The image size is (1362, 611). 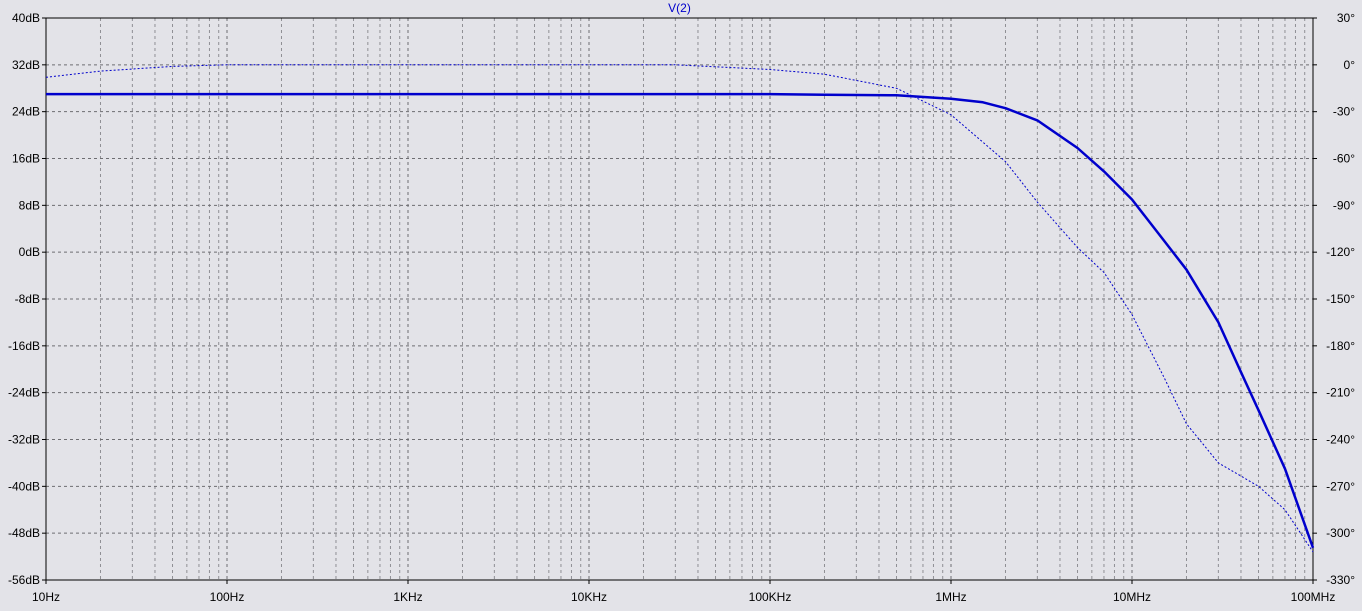 What do you see at coordinates (1340, 393) in the screenshot?
I see `right-tick-label: -210°` at bounding box center [1340, 393].